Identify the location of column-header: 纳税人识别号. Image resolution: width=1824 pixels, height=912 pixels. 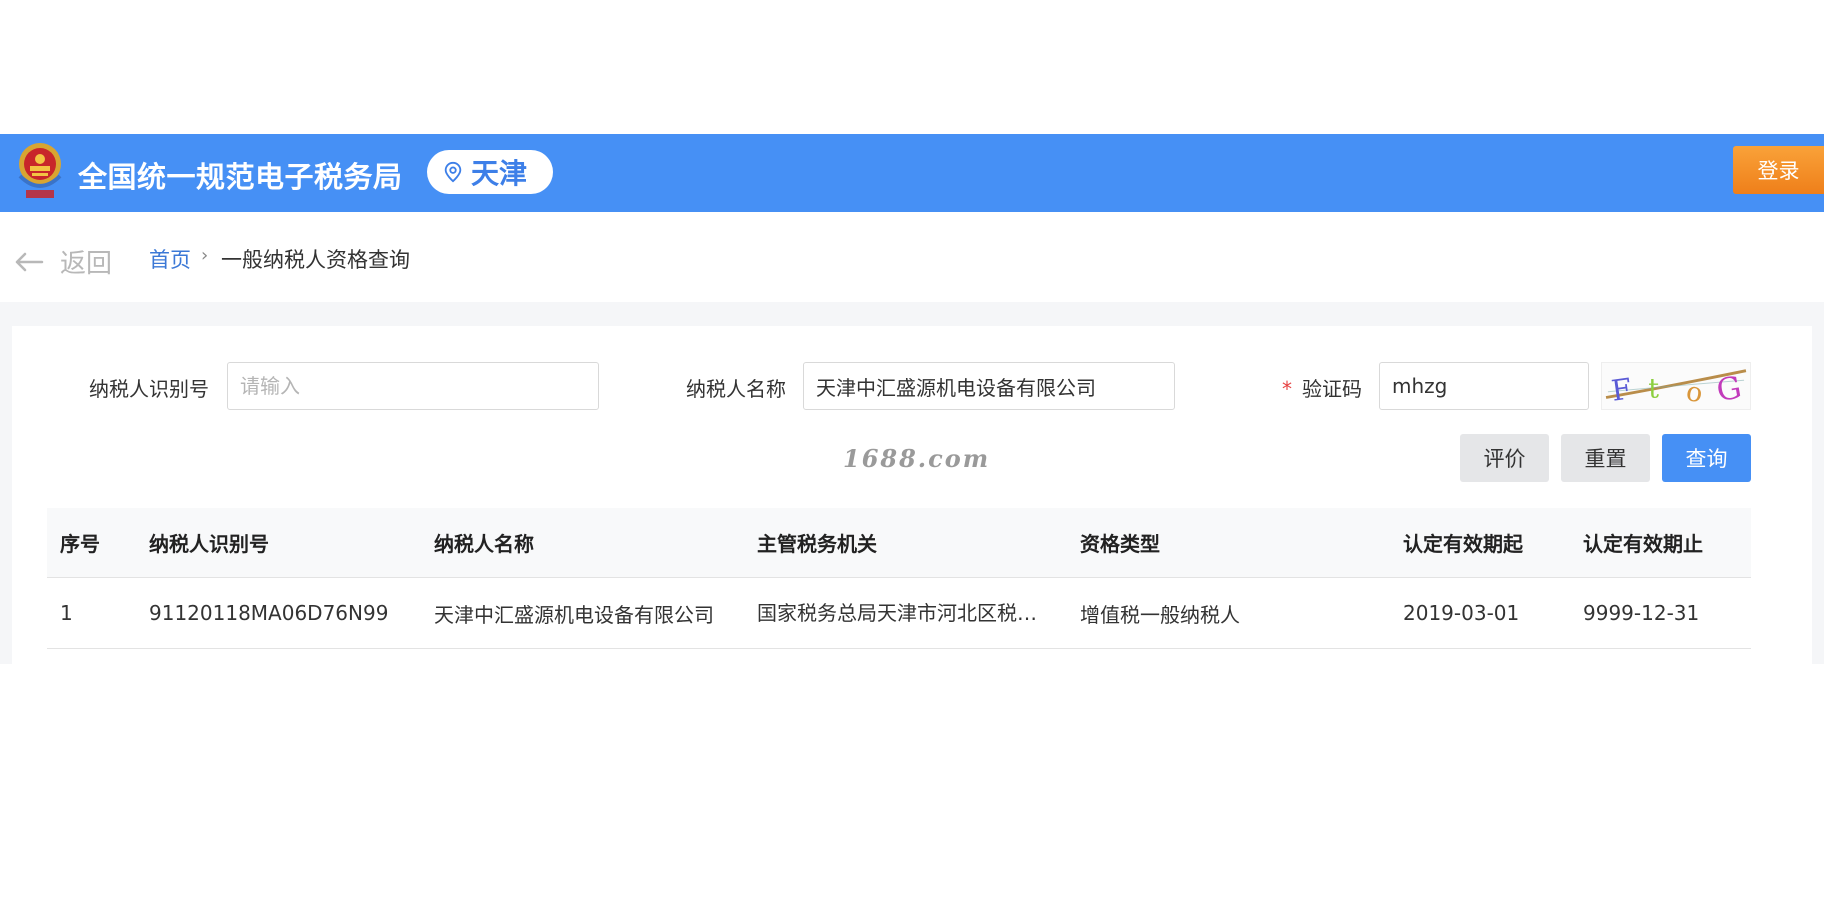
(209, 544).